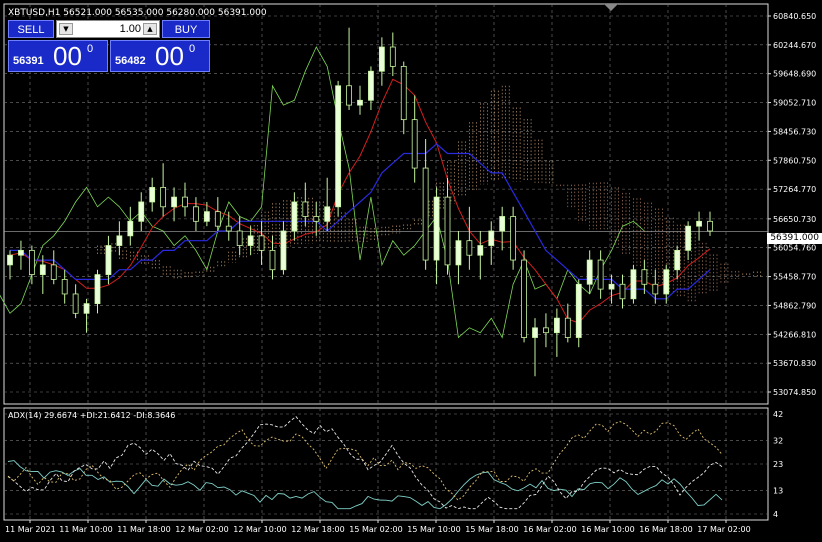 Image resolution: width=822 pixels, height=542 pixels. What do you see at coordinates (778, 464) in the screenshot?
I see `indicator-tick-label: 23` at bounding box center [778, 464].